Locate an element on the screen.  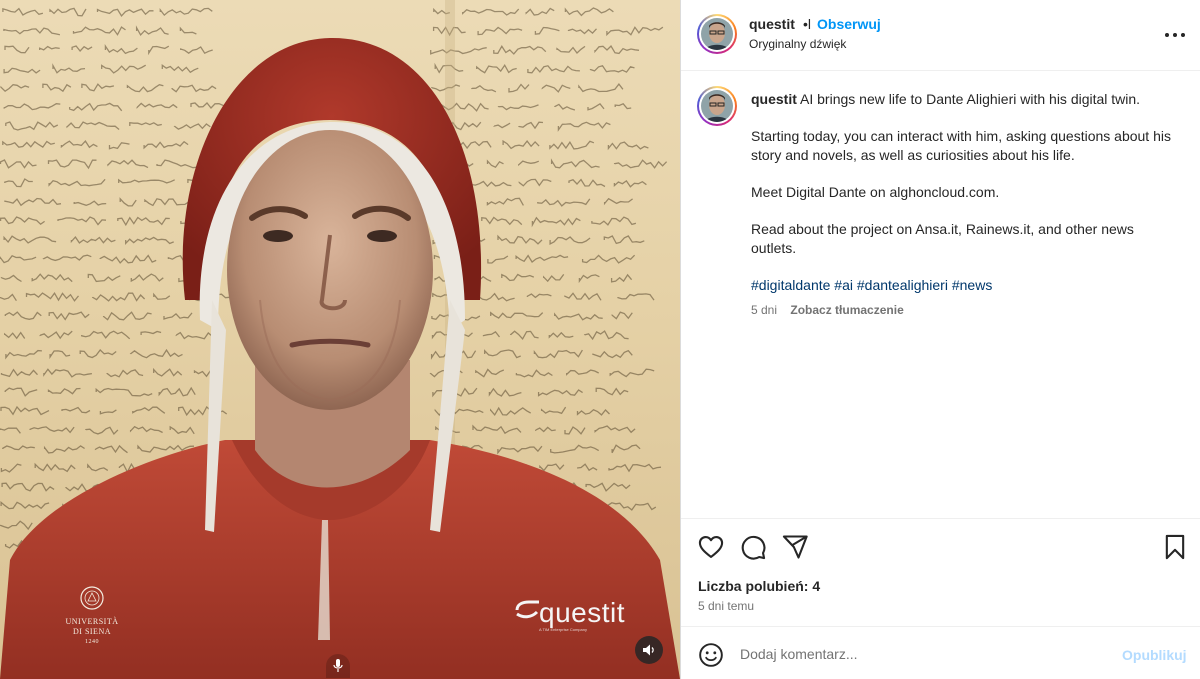
hashtag-link: #news is located at coordinates (972, 285).